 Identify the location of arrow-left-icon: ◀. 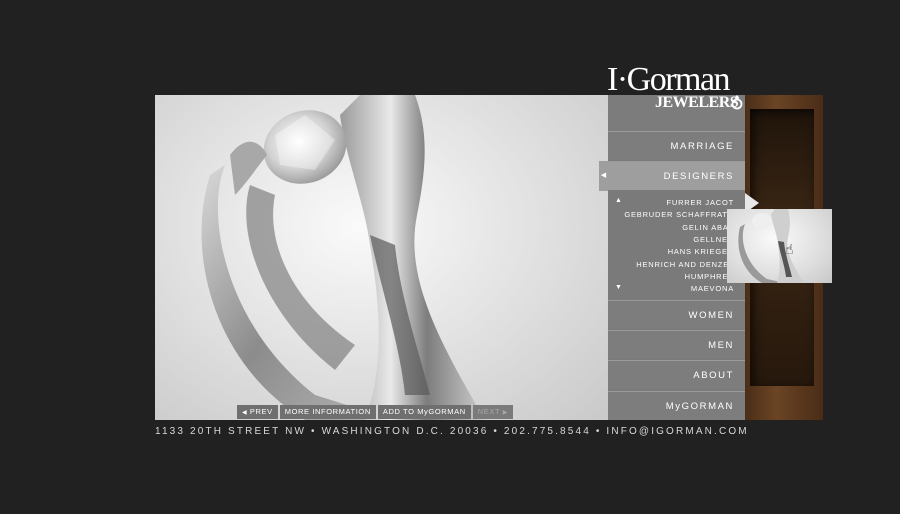
(245, 413).